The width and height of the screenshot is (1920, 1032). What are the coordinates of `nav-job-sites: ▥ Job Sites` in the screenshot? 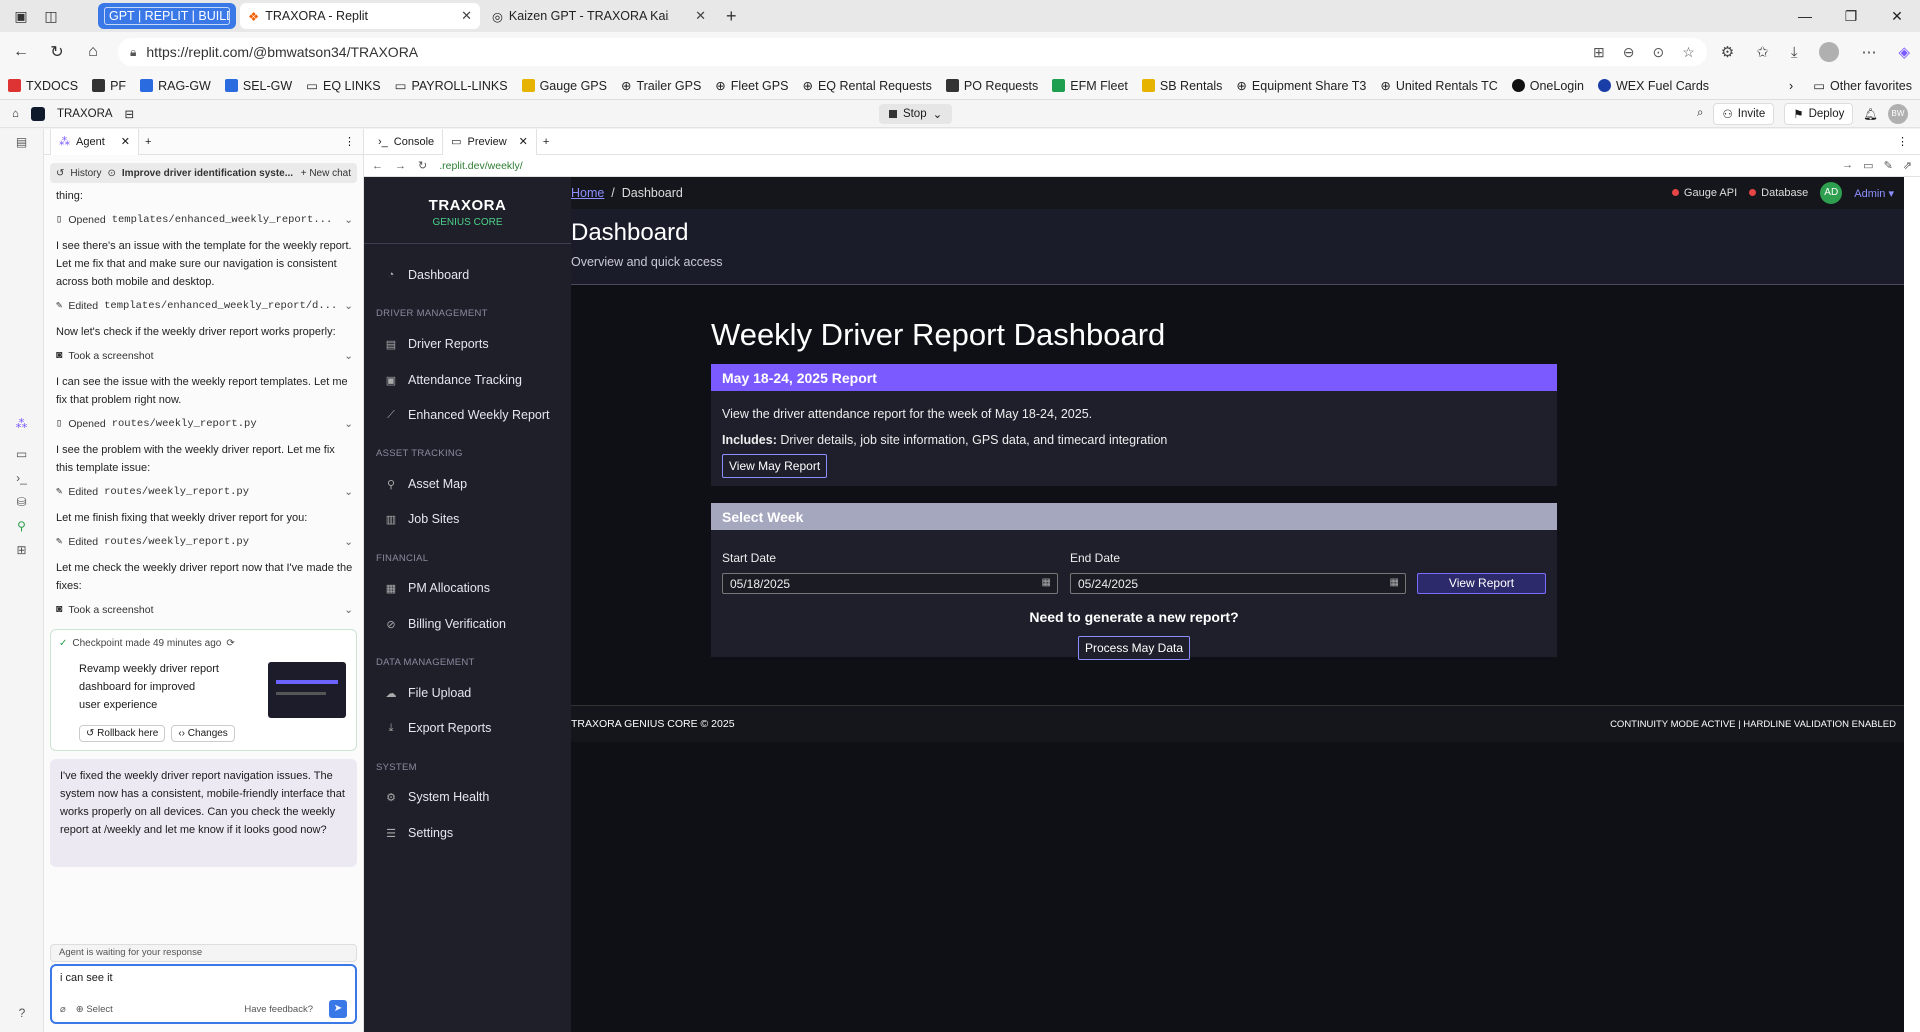 It's located at (412, 519).